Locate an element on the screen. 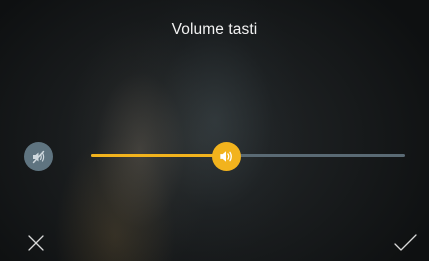 The height and width of the screenshot is (261, 429). volume-slider is located at coordinates (248, 156).